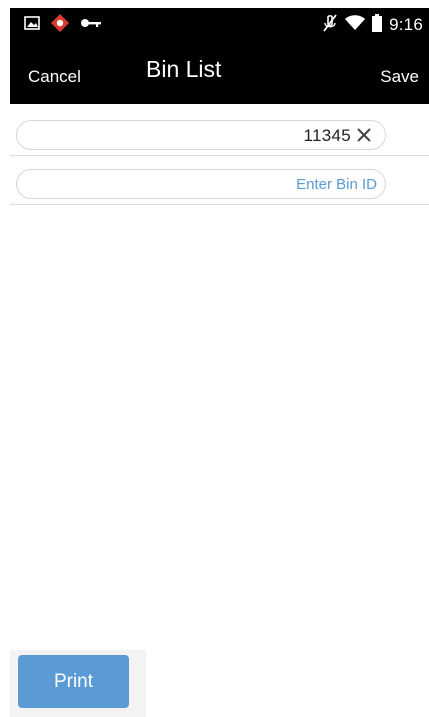 This screenshot has width=429, height=717. What do you see at coordinates (377, 25) in the screenshot?
I see `battery-icon` at bounding box center [377, 25].